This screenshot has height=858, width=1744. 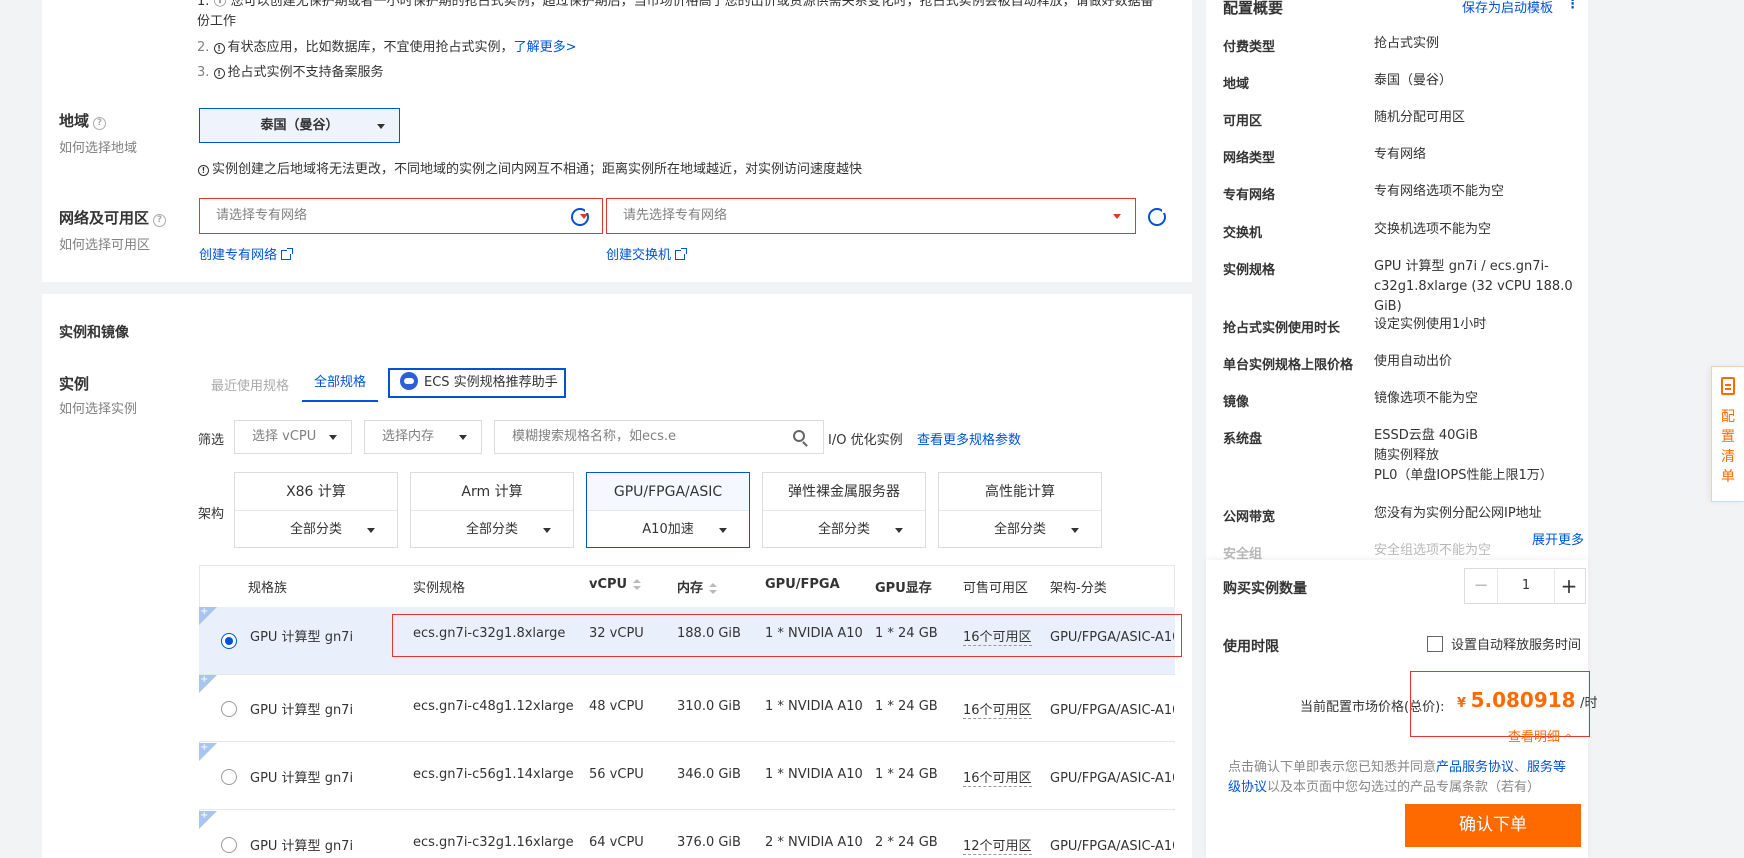 I want to click on col-vcpu: vCPU, so click(x=615, y=584).